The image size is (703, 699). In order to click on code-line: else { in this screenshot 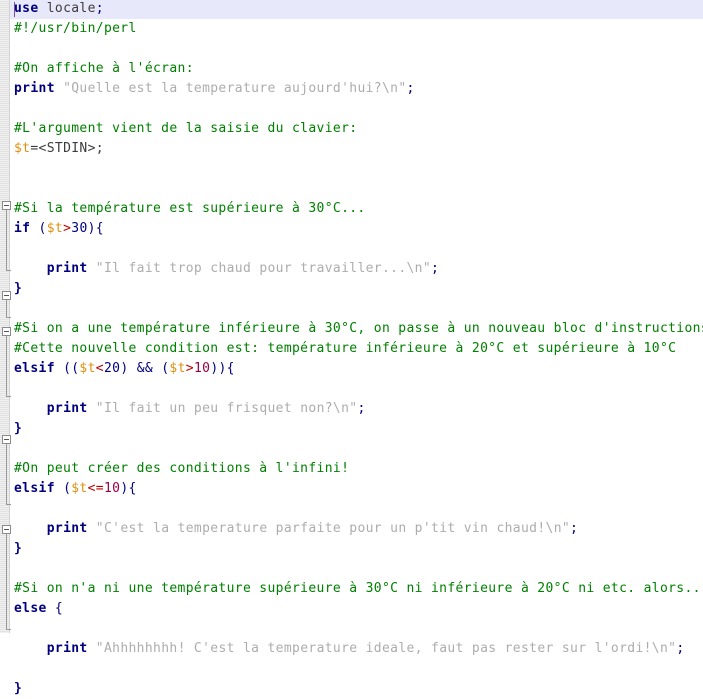, I will do `click(31, 609)`.